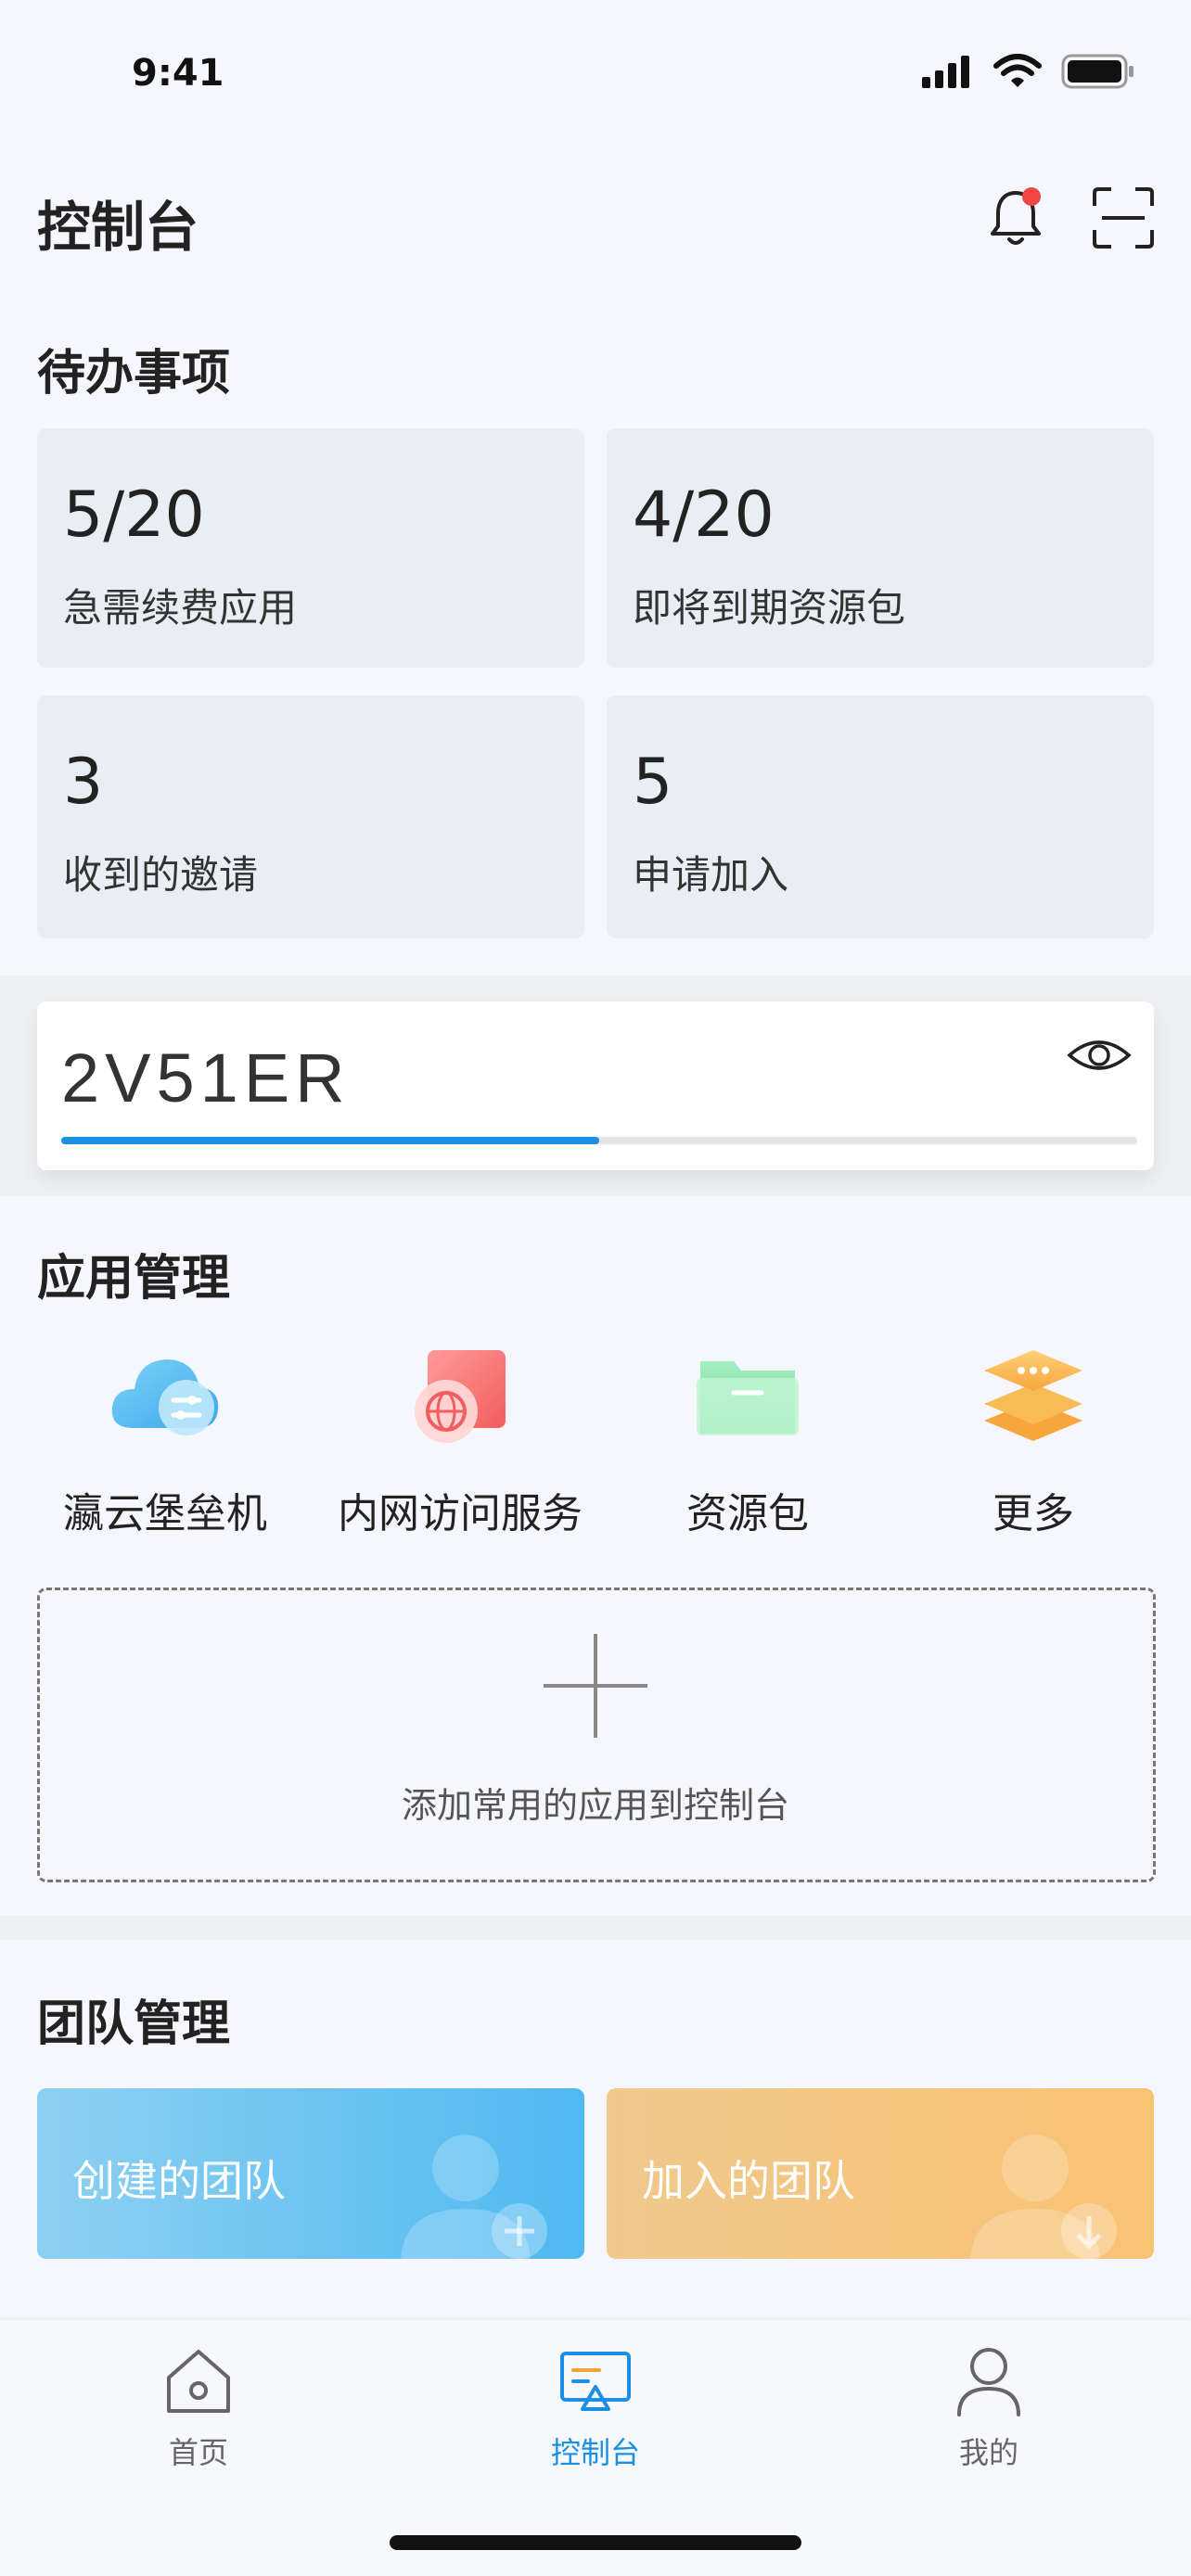 Image resolution: width=1191 pixels, height=2576 pixels. Describe the element at coordinates (330, 1140) in the screenshot. I see `code-progress-fill` at that location.